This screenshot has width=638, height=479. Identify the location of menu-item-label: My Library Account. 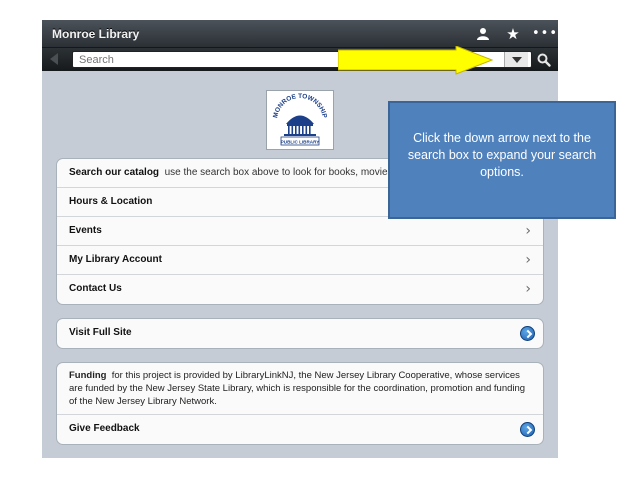
(115, 259).